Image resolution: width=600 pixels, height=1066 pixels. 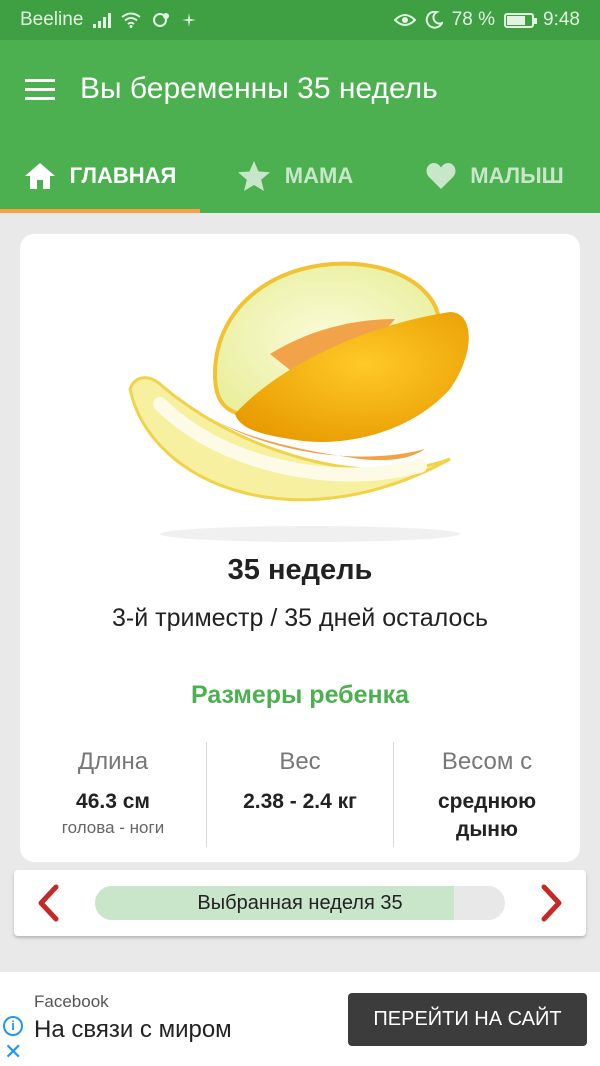 I want to click on chevron-right-icon, so click(x=551, y=903).